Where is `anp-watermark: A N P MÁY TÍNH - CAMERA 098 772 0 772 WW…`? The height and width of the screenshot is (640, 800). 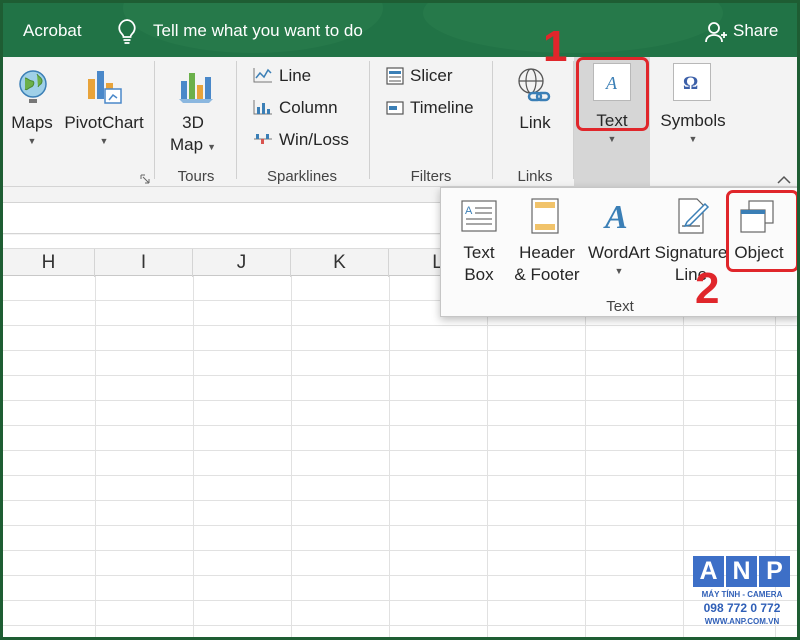 anp-watermark: A N P MÁY TÍNH - CAMERA 098 772 0 772 WW… is located at coordinates (742, 596).